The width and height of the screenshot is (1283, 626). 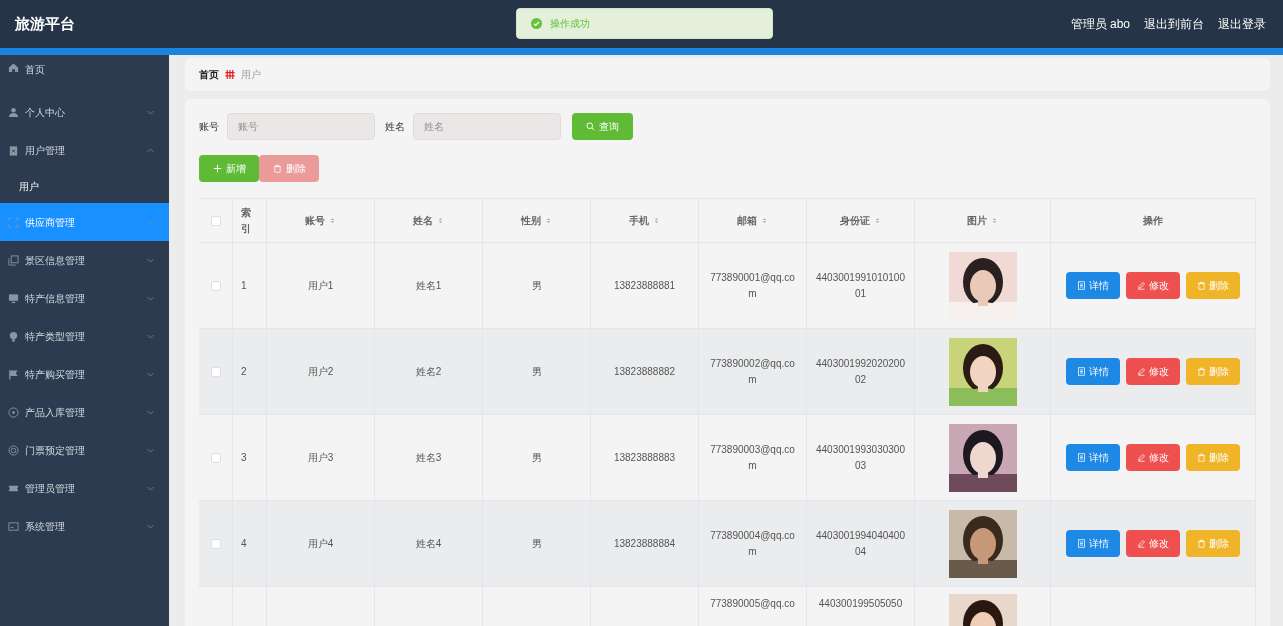 What do you see at coordinates (536, 23) in the screenshot?
I see `check-circle-icon` at bounding box center [536, 23].